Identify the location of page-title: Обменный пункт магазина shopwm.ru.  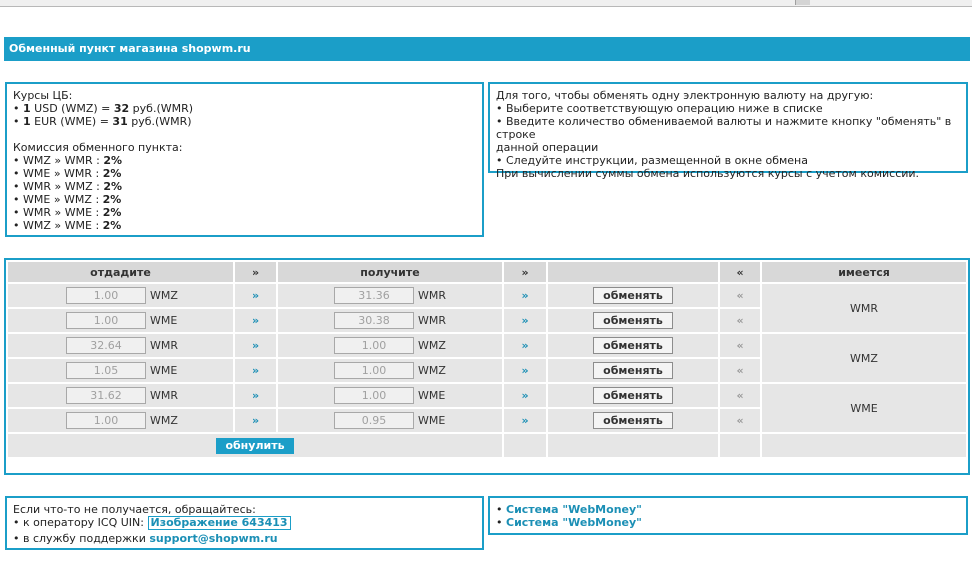
(487, 49).